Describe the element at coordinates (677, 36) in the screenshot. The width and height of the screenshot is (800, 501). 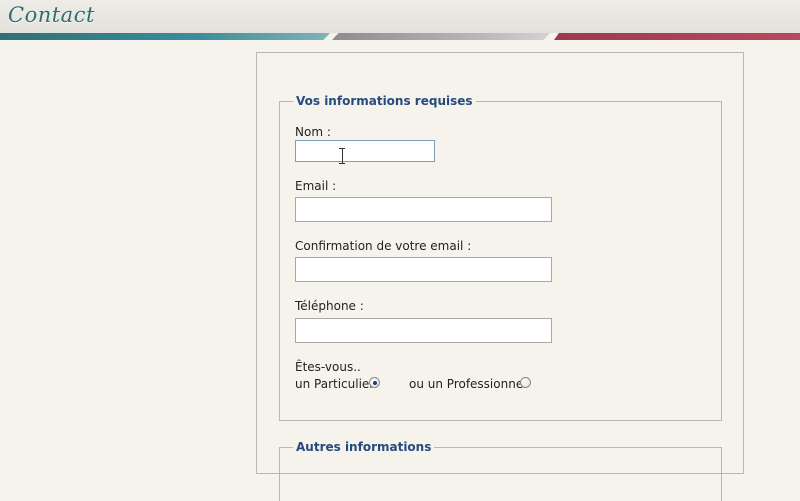
I see `decorative-stripe-red` at that location.